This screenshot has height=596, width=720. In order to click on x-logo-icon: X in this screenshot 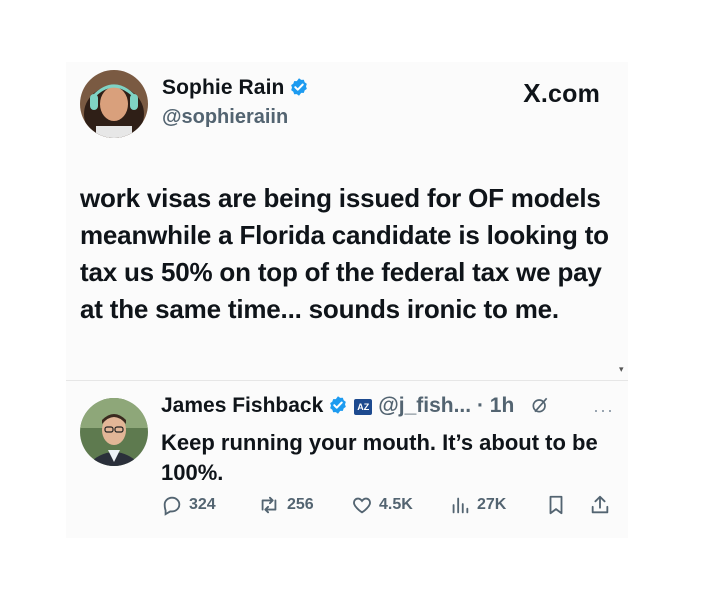, I will do `click(532, 93)`.